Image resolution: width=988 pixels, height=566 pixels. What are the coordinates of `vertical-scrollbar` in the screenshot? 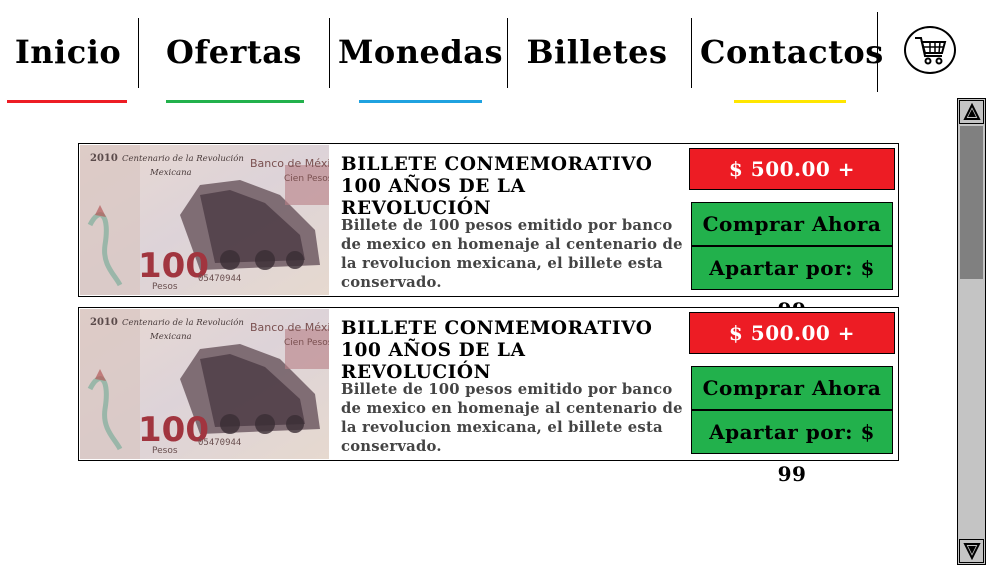 It's located at (971, 331).